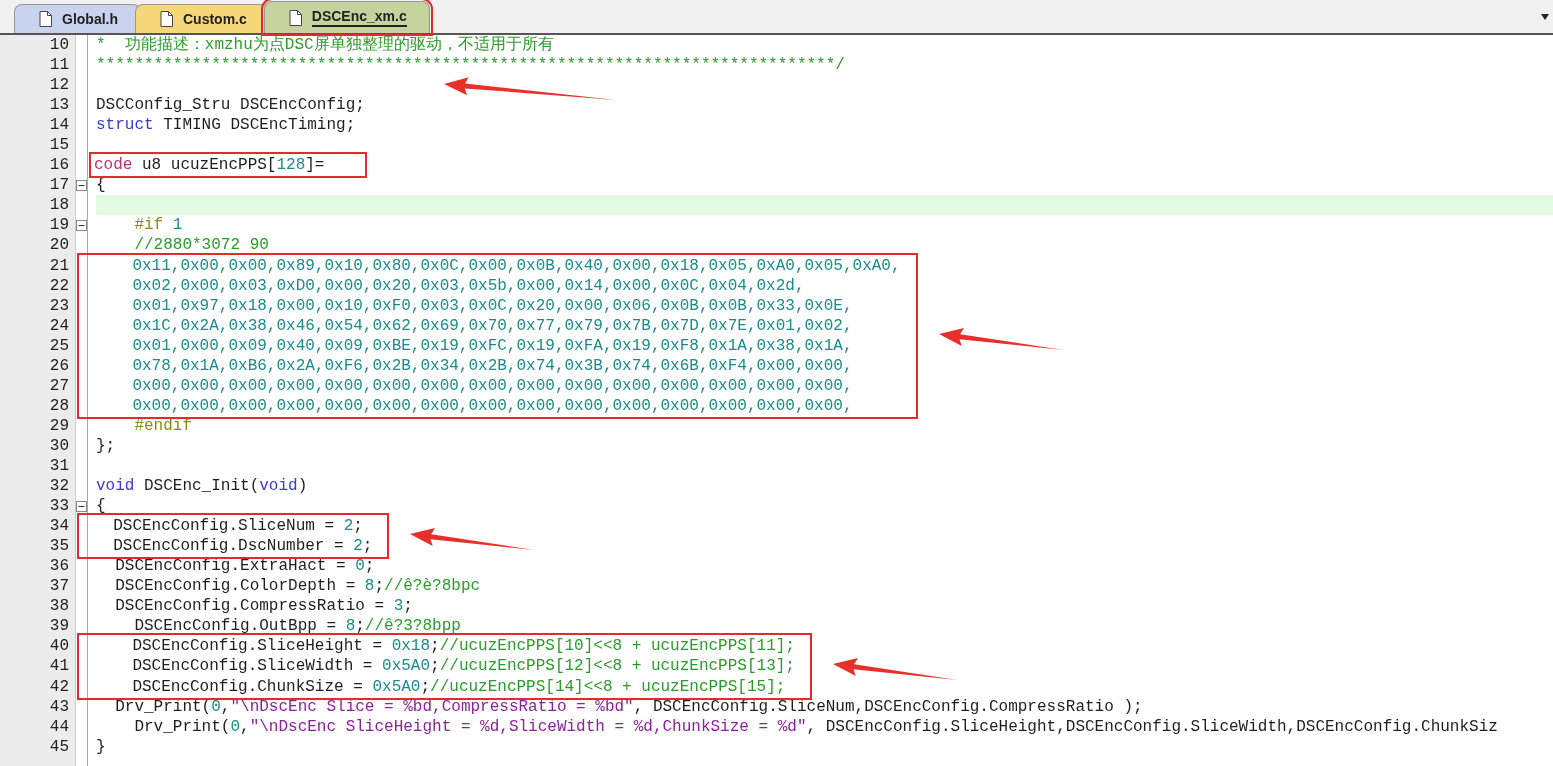 This screenshot has height=766, width=1553. I want to click on code-line: DSCEncConfig.ColorDepth = 8;//ê?è?8bpc, so click(298, 586).